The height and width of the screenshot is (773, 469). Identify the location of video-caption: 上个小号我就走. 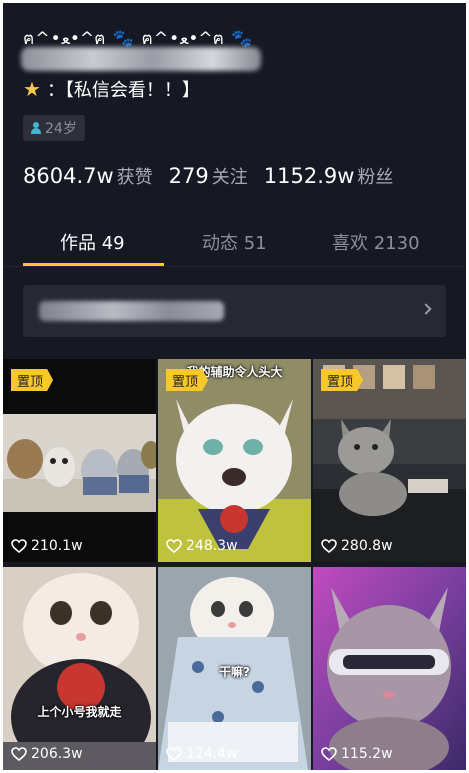
(79, 712).